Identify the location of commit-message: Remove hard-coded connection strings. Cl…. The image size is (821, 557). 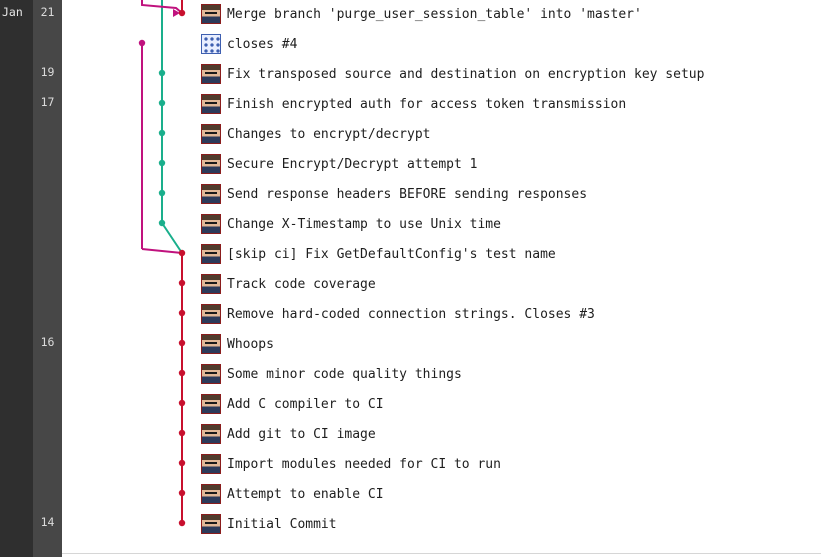
(411, 314).